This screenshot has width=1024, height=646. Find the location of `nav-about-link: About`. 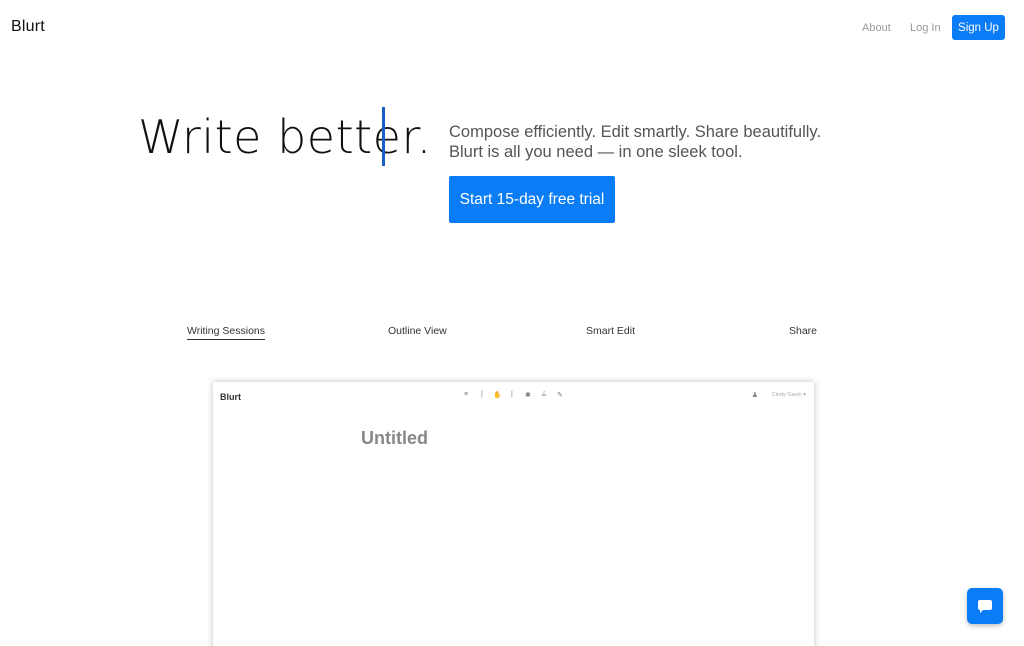

nav-about-link: About is located at coordinates (876, 28).